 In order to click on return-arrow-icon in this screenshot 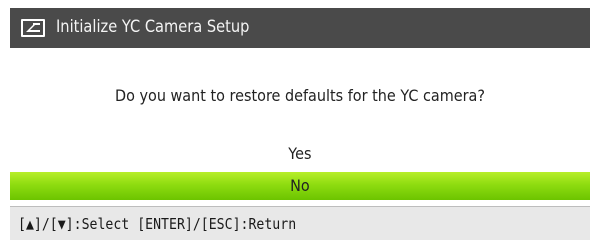, I will do `click(33, 28)`.